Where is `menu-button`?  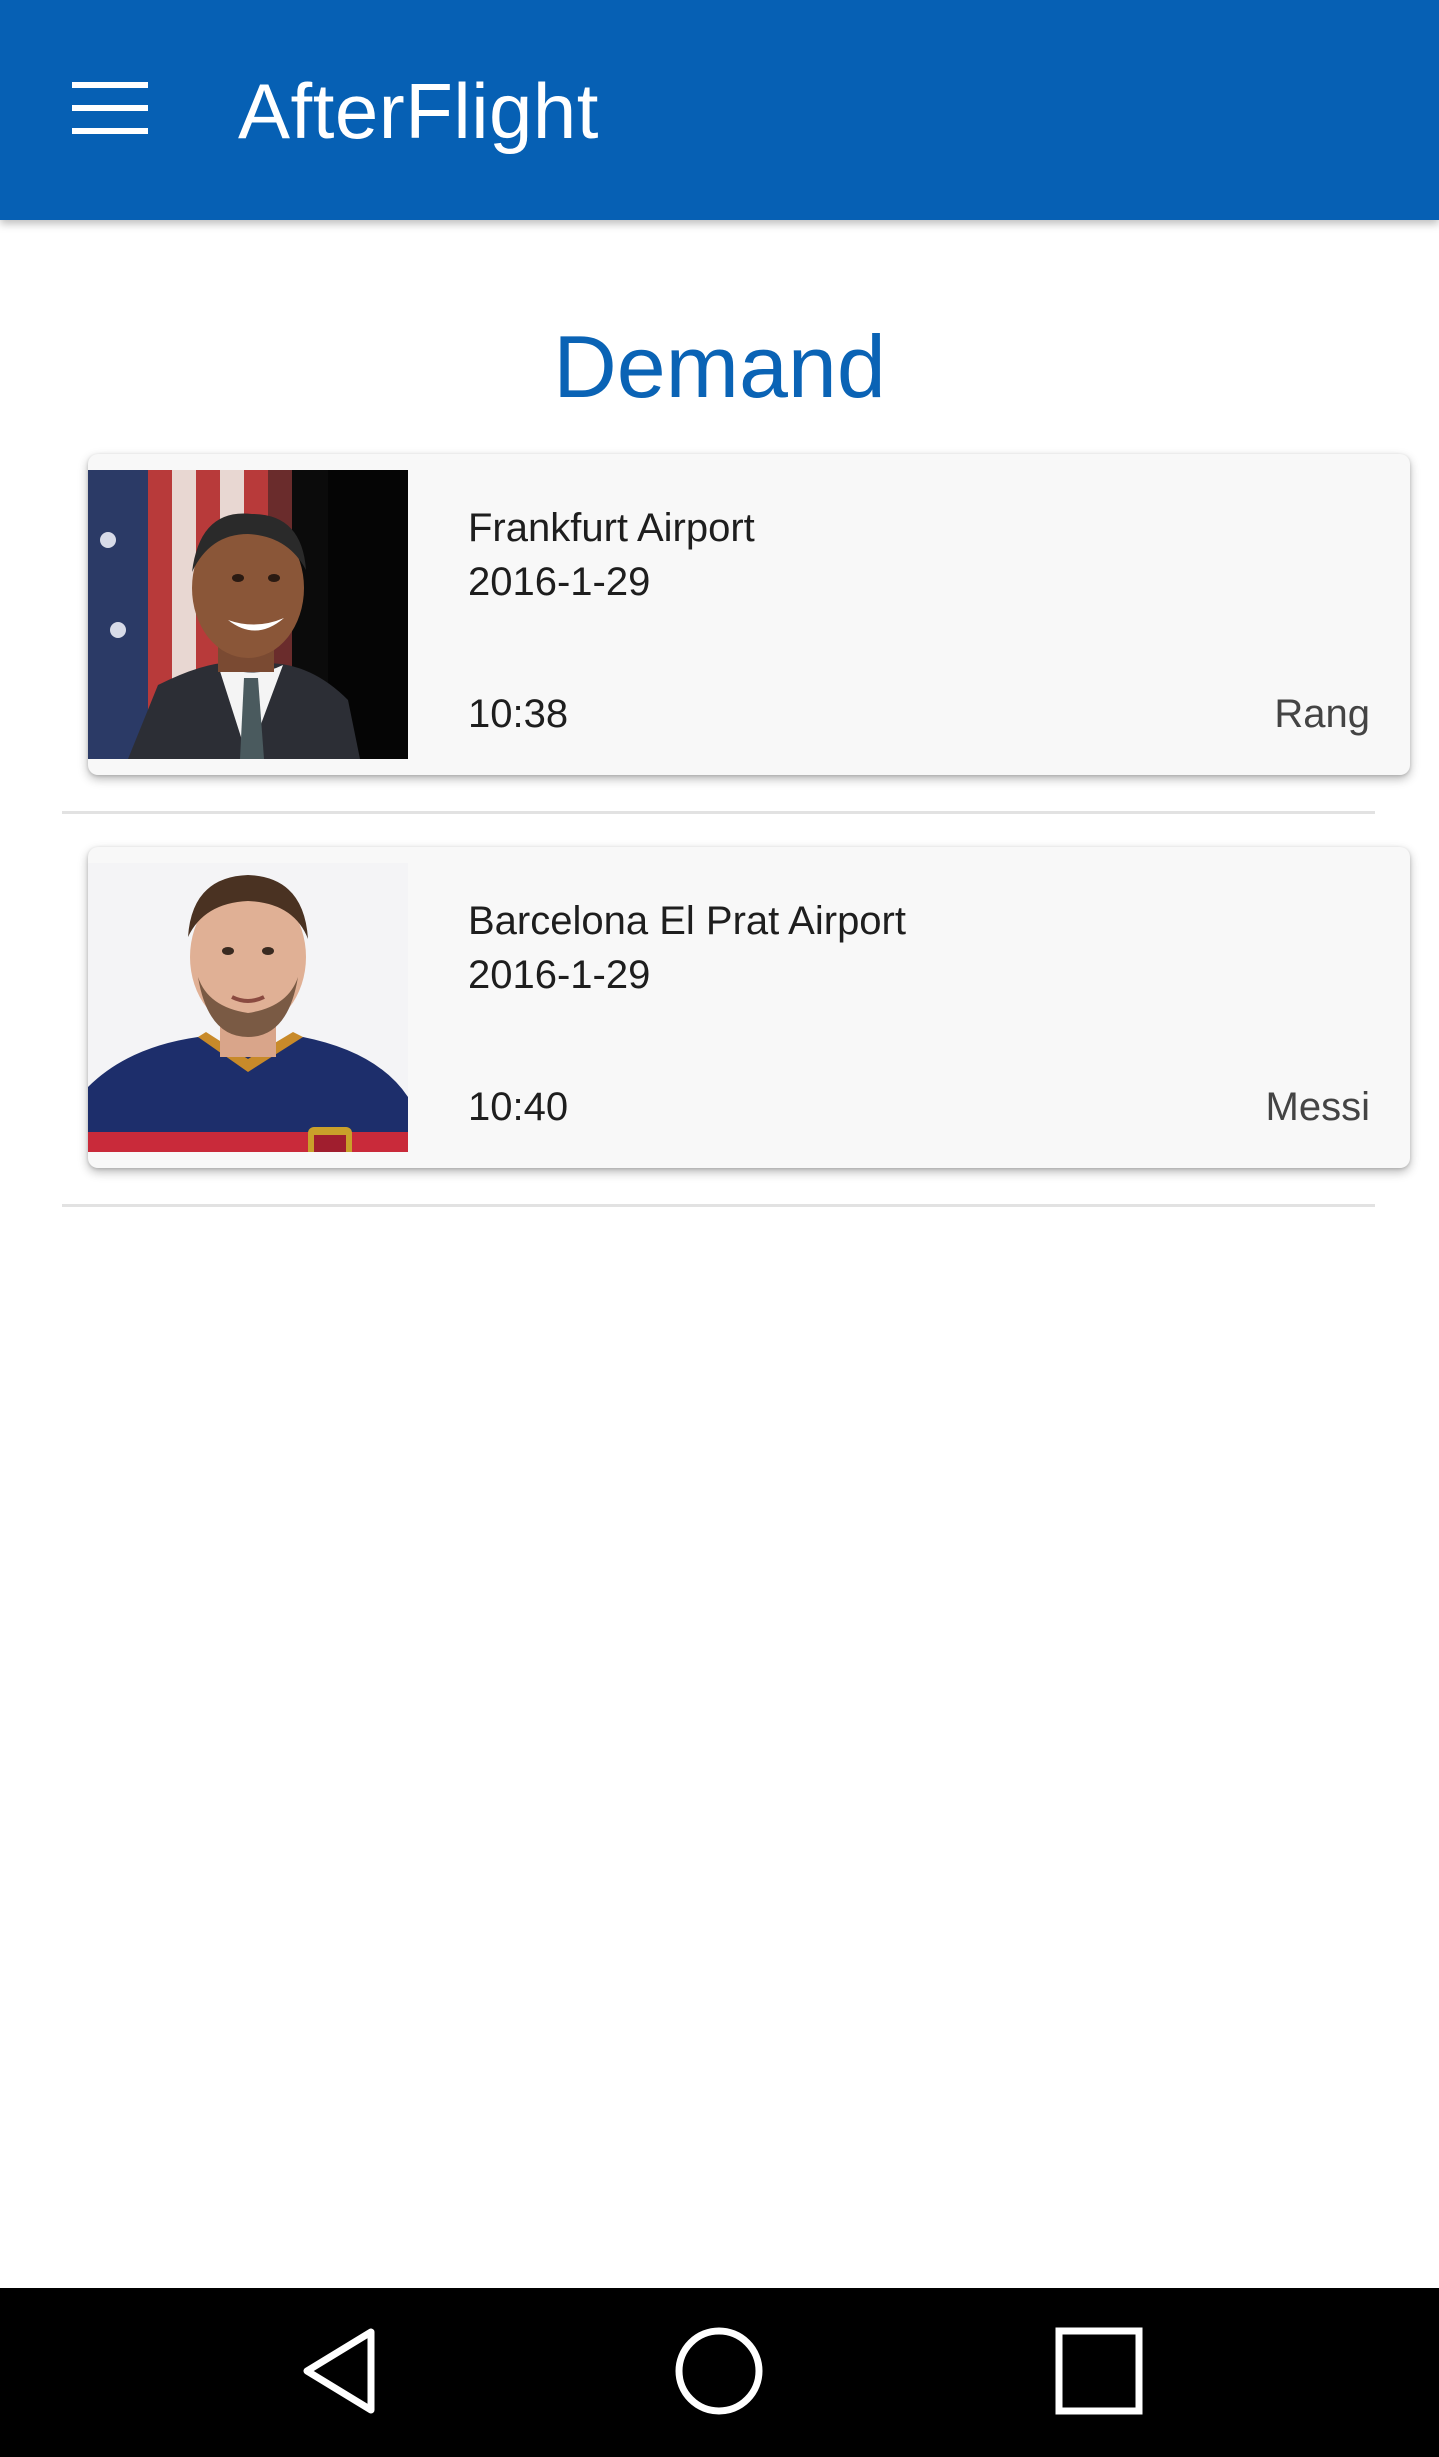 menu-button is located at coordinates (110, 110).